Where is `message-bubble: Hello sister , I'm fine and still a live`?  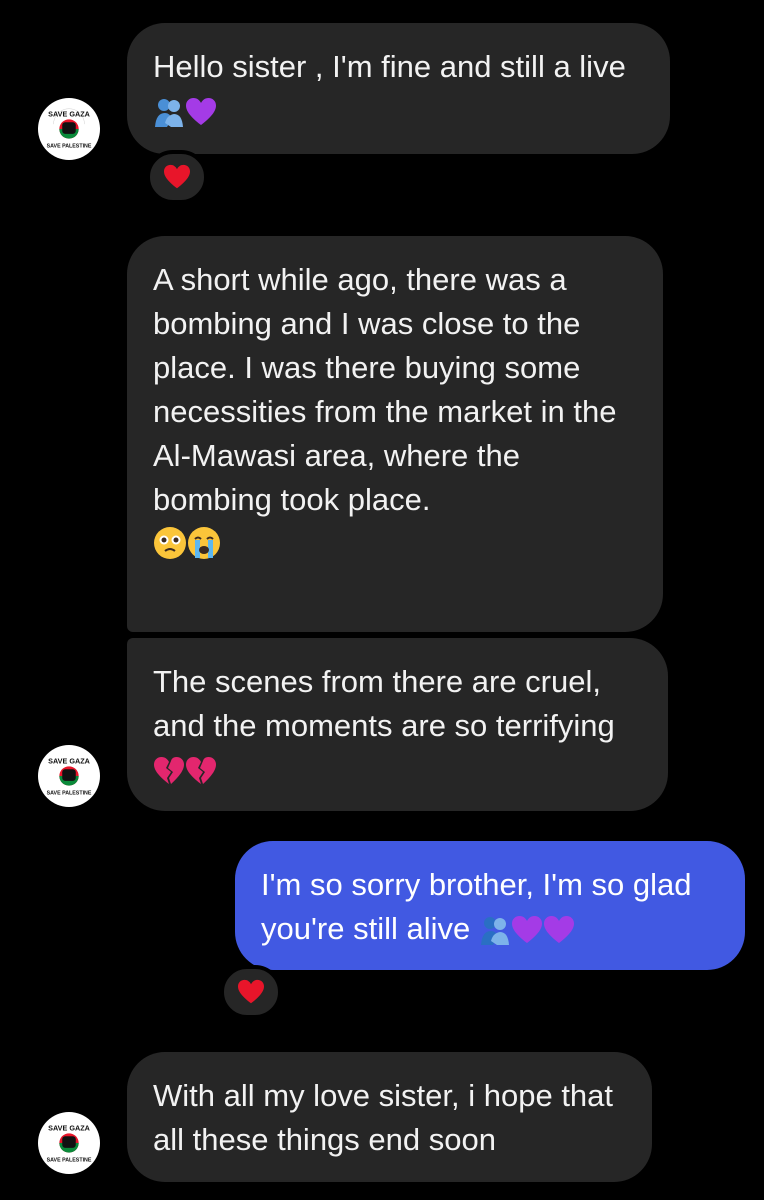
message-bubble: Hello sister , I'm fine and still a live is located at coordinates (398, 88).